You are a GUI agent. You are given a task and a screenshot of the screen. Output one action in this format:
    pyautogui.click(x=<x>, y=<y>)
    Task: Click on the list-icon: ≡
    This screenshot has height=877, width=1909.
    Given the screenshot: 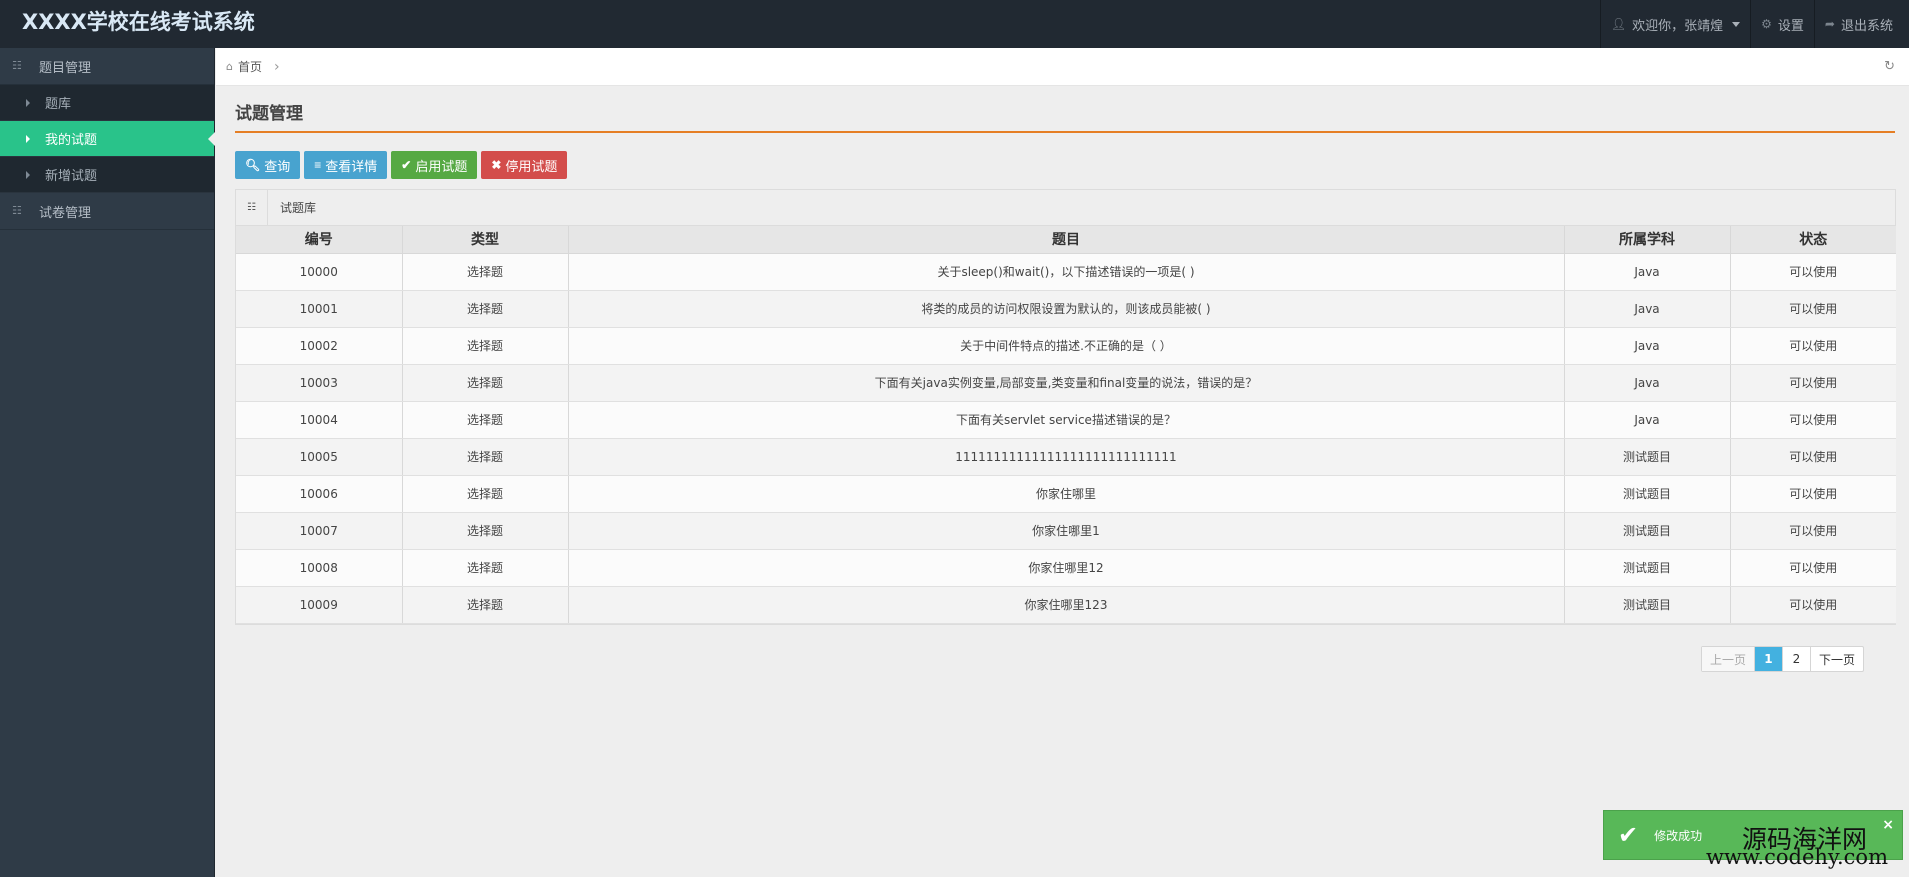 What is the action you would take?
    pyautogui.click(x=318, y=165)
    